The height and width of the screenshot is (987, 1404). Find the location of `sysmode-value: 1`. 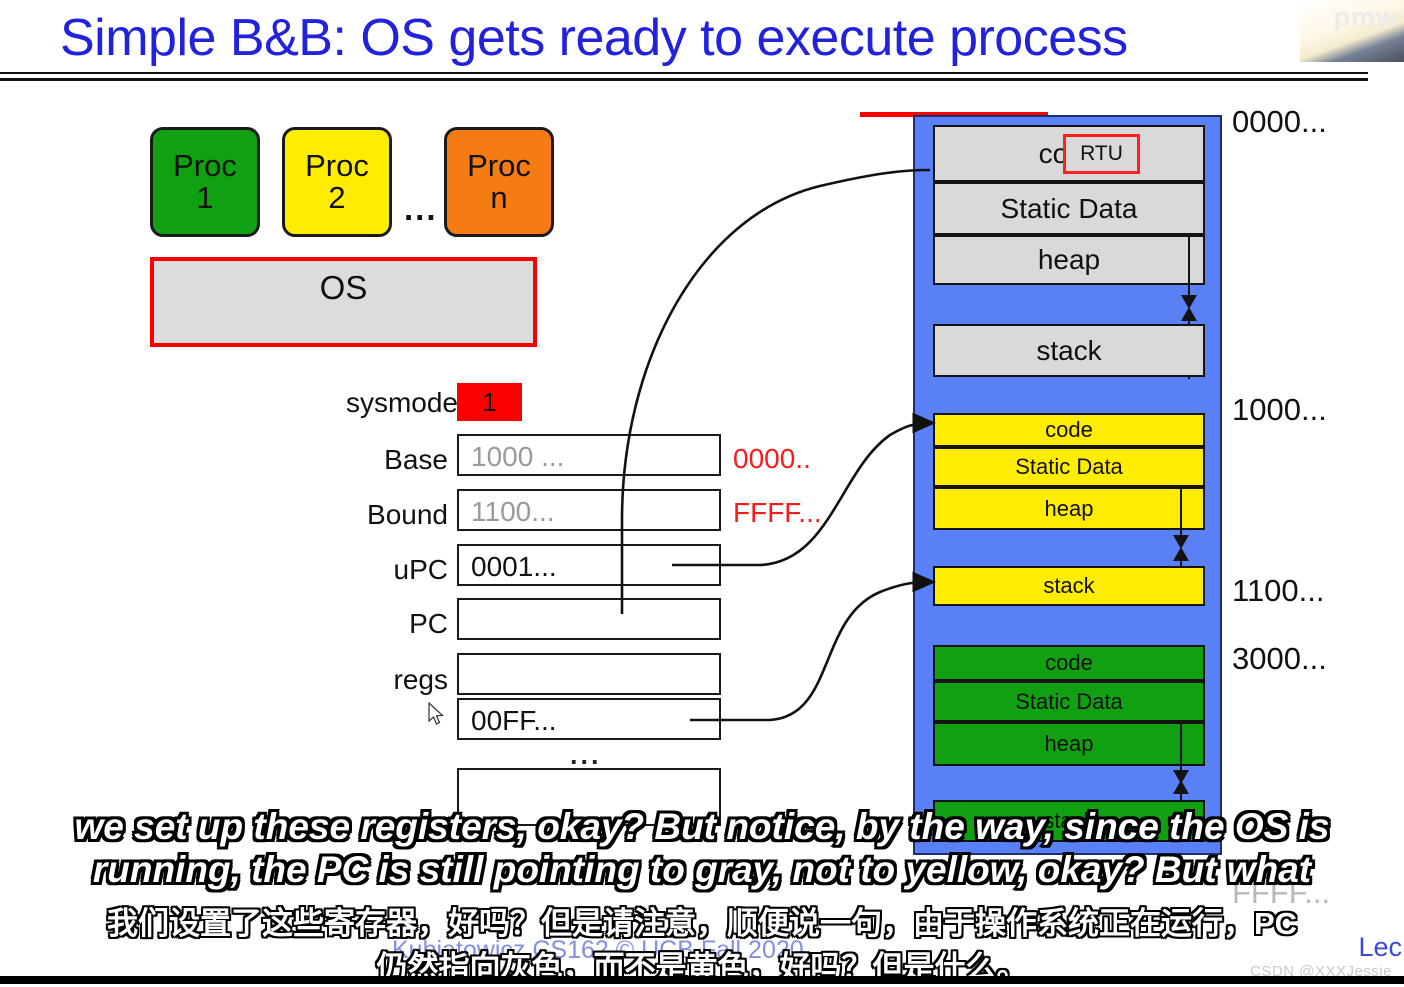

sysmode-value: 1 is located at coordinates (489, 401).